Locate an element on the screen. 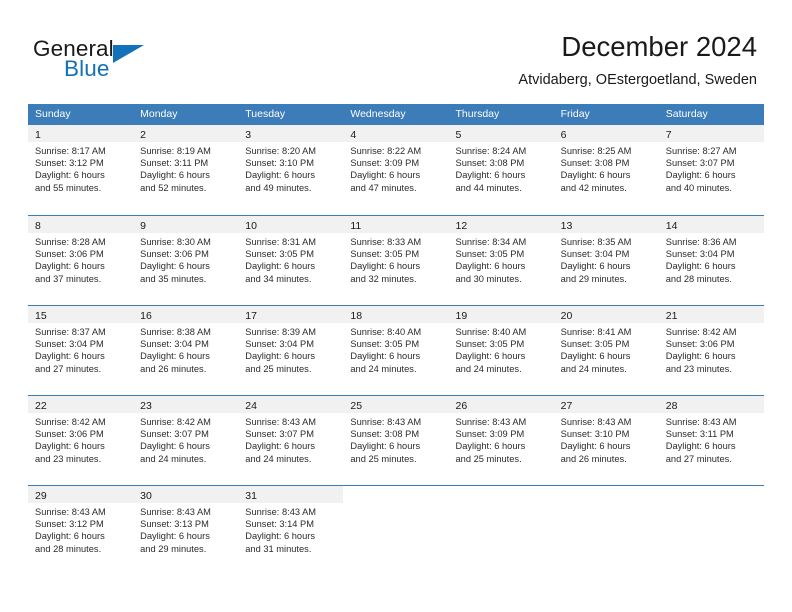 The image size is (792, 612). sunrise-text: Sunrise: 8:42 AM is located at coordinates (70, 422).